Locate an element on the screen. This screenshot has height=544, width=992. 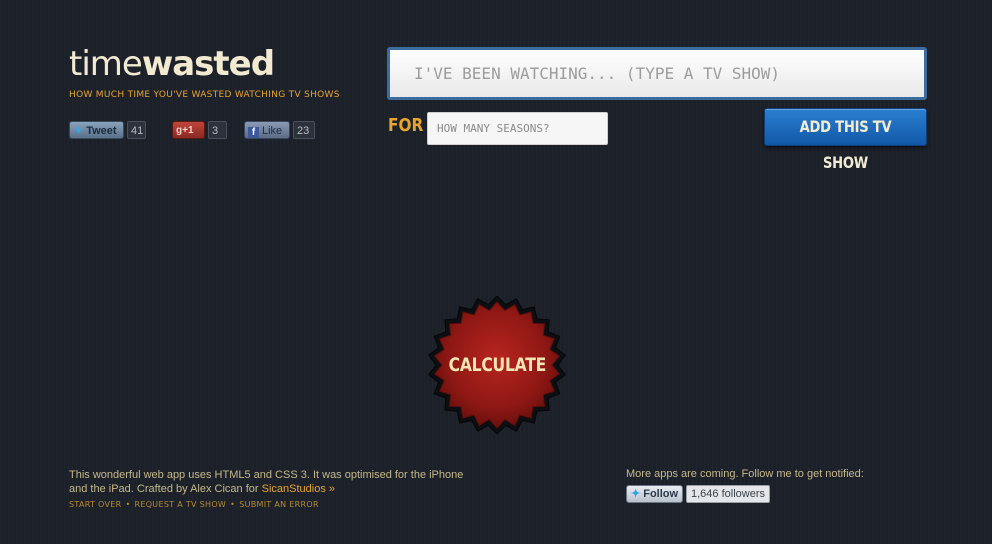
add-tv-show-button: ADD THIS TV SHOW is located at coordinates (845, 140).